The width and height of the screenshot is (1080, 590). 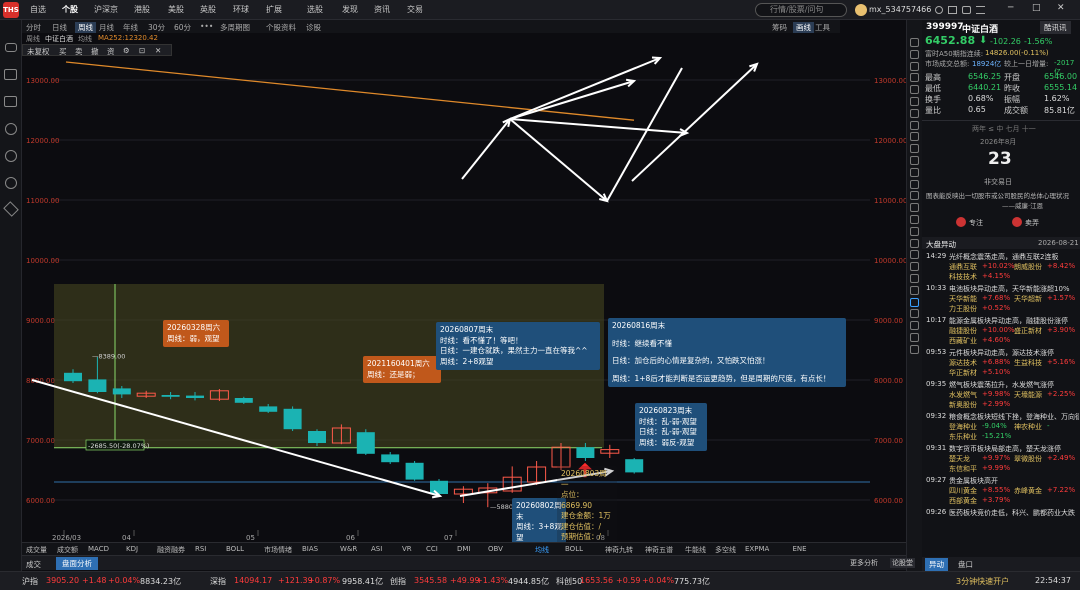 What do you see at coordinates (11, 156) in the screenshot?
I see `chat-icon` at bounding box center [11, 156].